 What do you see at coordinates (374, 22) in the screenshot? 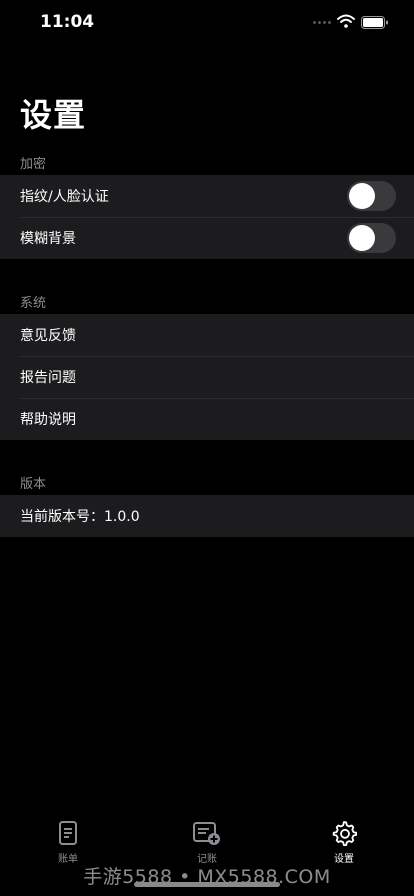
I see `battery-icon` at bounding box center [374, 22].